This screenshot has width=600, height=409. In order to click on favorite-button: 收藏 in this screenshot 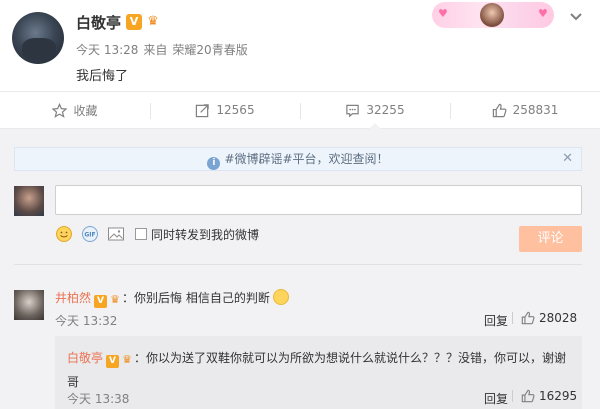, I will do `click(75, 110)`.